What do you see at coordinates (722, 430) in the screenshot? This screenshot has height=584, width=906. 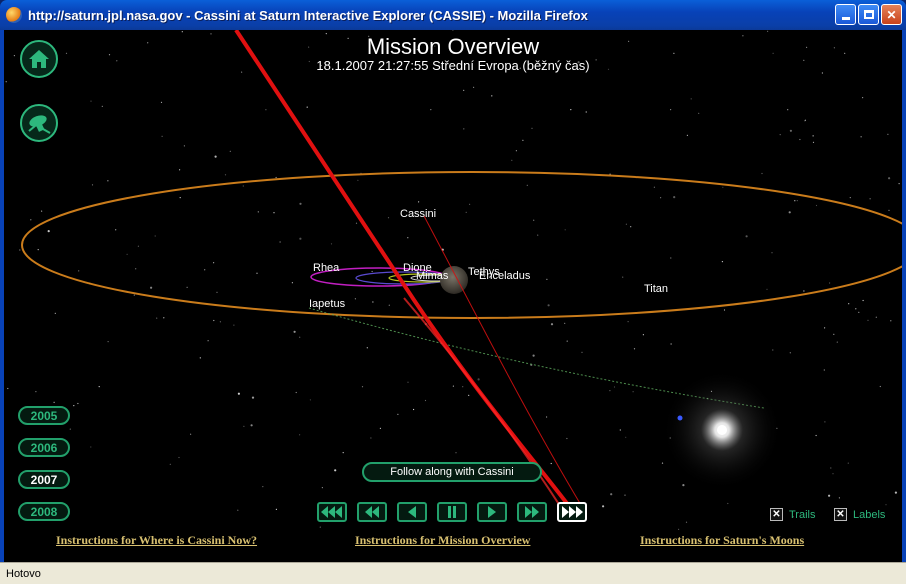 I see `sun` at bounding box center [722, 430].